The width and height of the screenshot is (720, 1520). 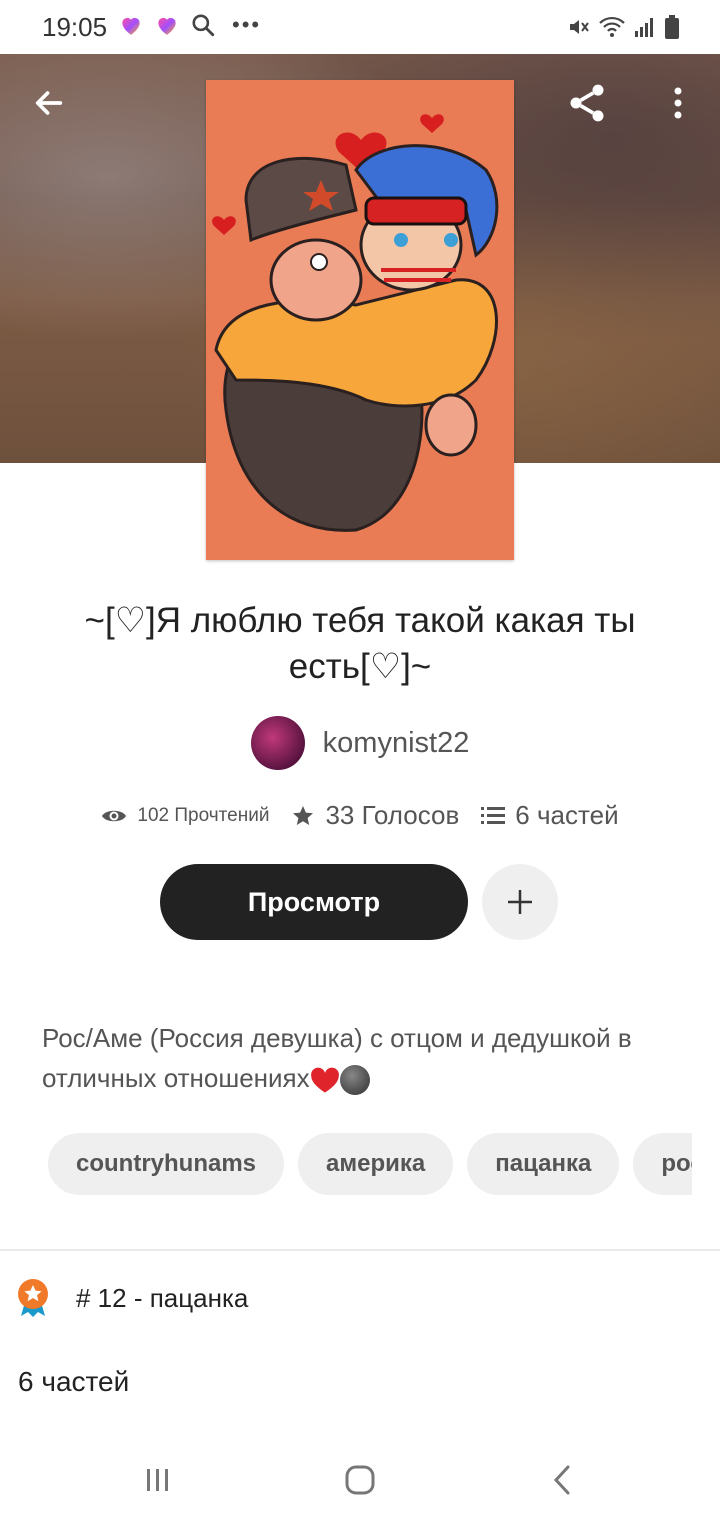 I want to click on home-icon, so click(x=360, y=1480).